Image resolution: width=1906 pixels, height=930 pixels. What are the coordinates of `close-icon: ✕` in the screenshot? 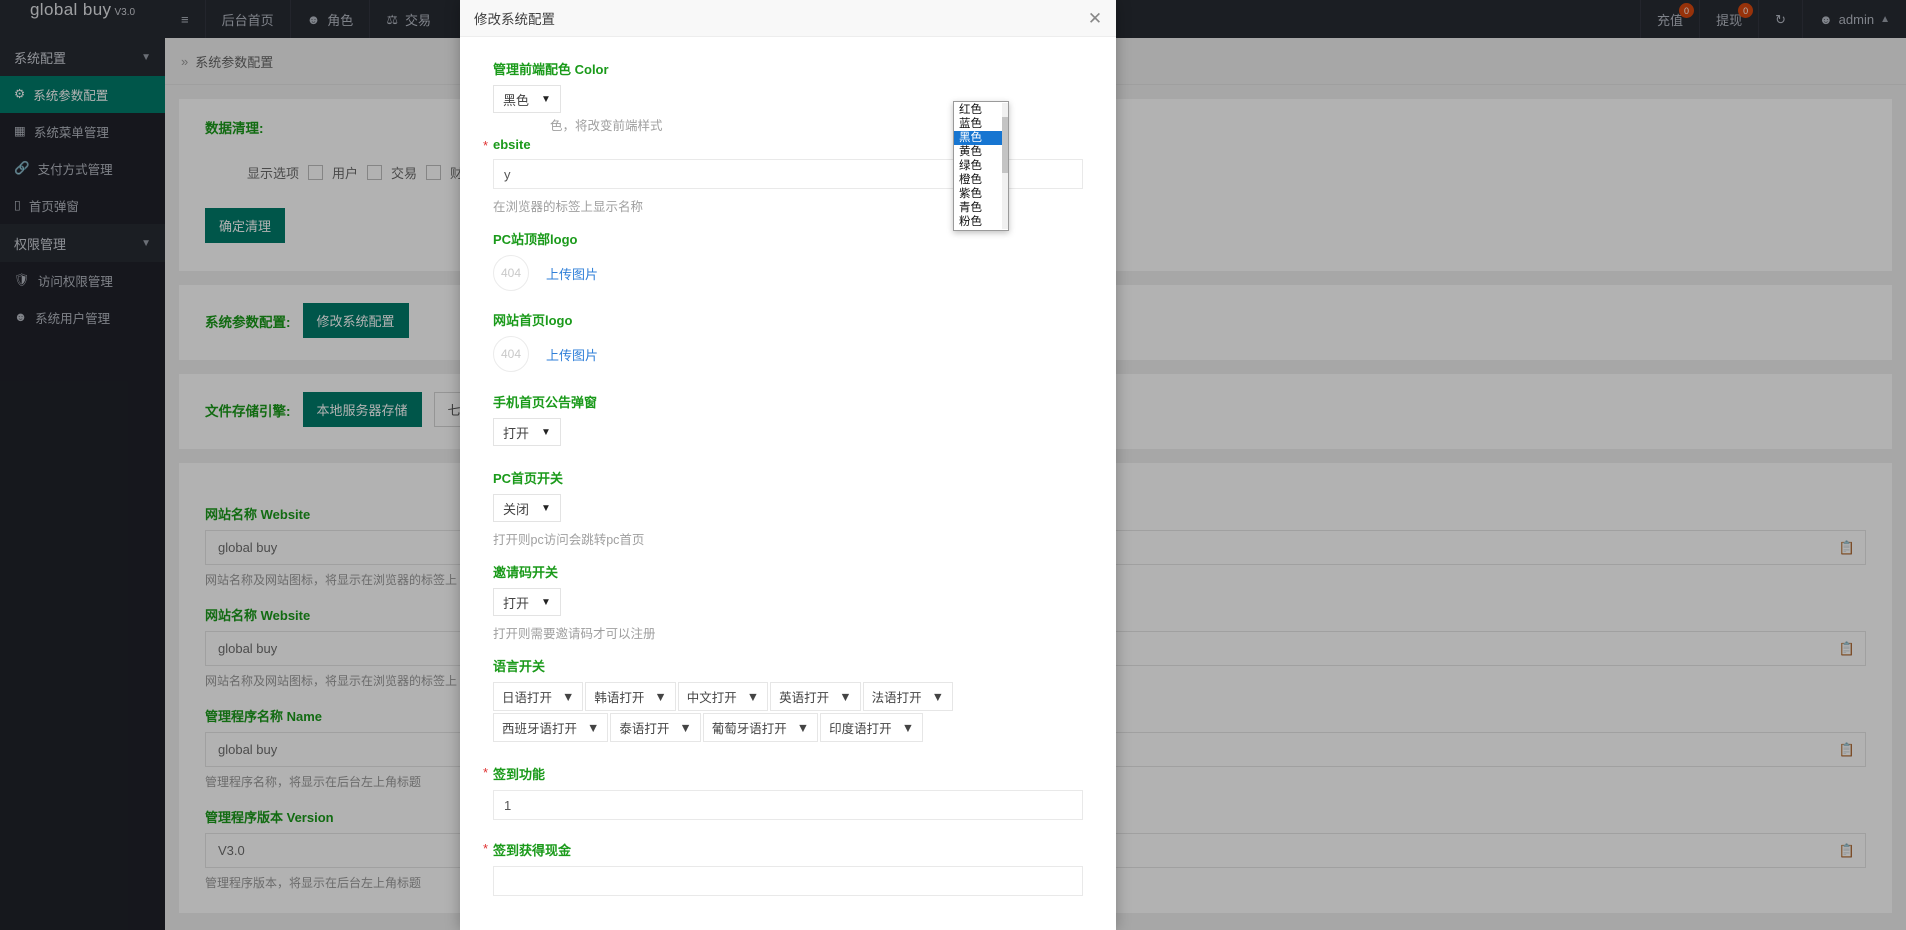 It's located at (1095, 19).